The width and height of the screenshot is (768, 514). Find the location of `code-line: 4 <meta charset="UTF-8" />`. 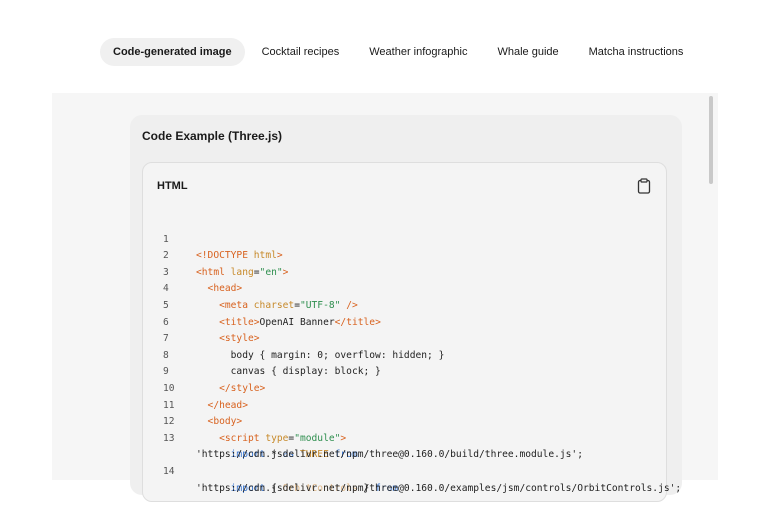

code-line: 4 <meta charset="UTF-8" /> is located at coordinates (260, 297).